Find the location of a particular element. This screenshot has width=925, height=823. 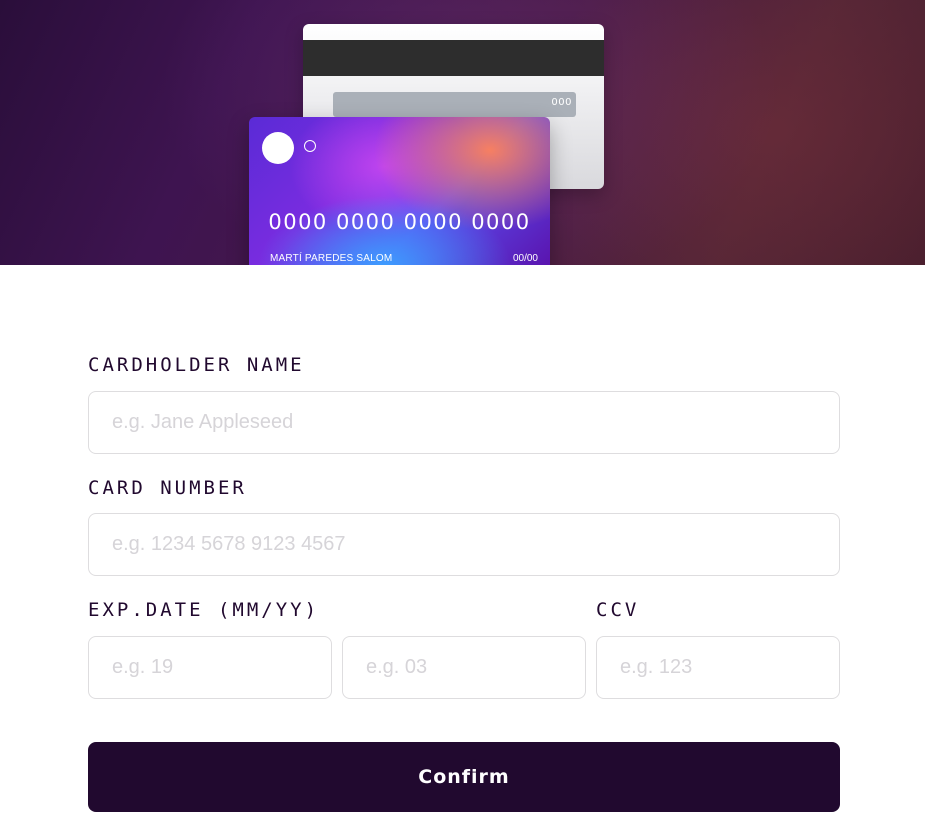

card-logo-circle-filled is located at coordinates (278, 148).